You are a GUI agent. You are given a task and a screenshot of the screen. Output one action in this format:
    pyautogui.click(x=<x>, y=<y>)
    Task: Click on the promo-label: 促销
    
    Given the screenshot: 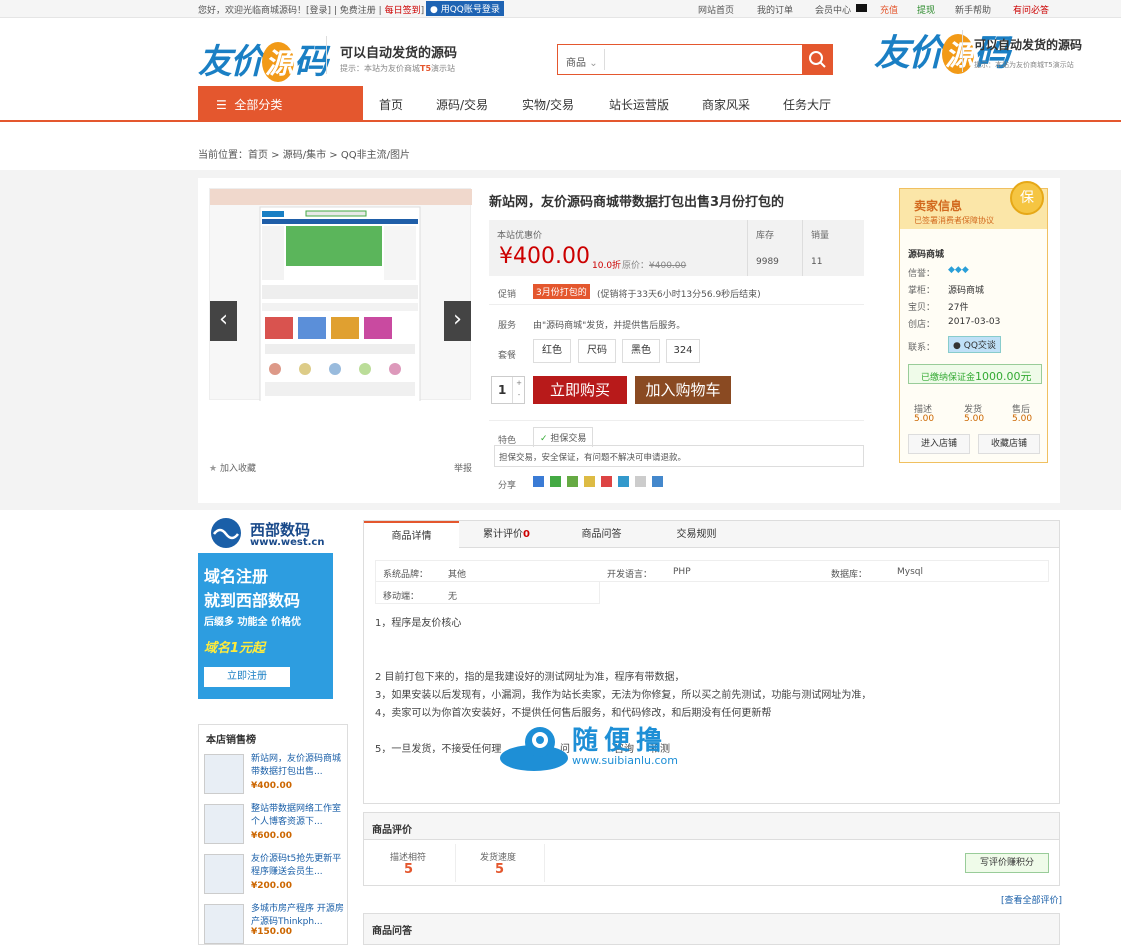 What is the action you would take?
    pyautogui.click(x=507, y=295)
    